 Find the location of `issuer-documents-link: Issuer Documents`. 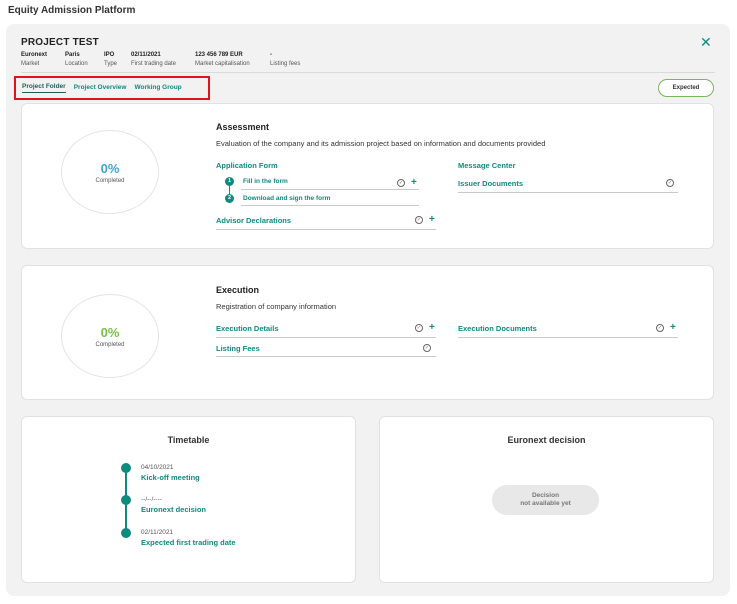

issuer-documents-link: Issuer Documents is located at coordinates (490, 183).